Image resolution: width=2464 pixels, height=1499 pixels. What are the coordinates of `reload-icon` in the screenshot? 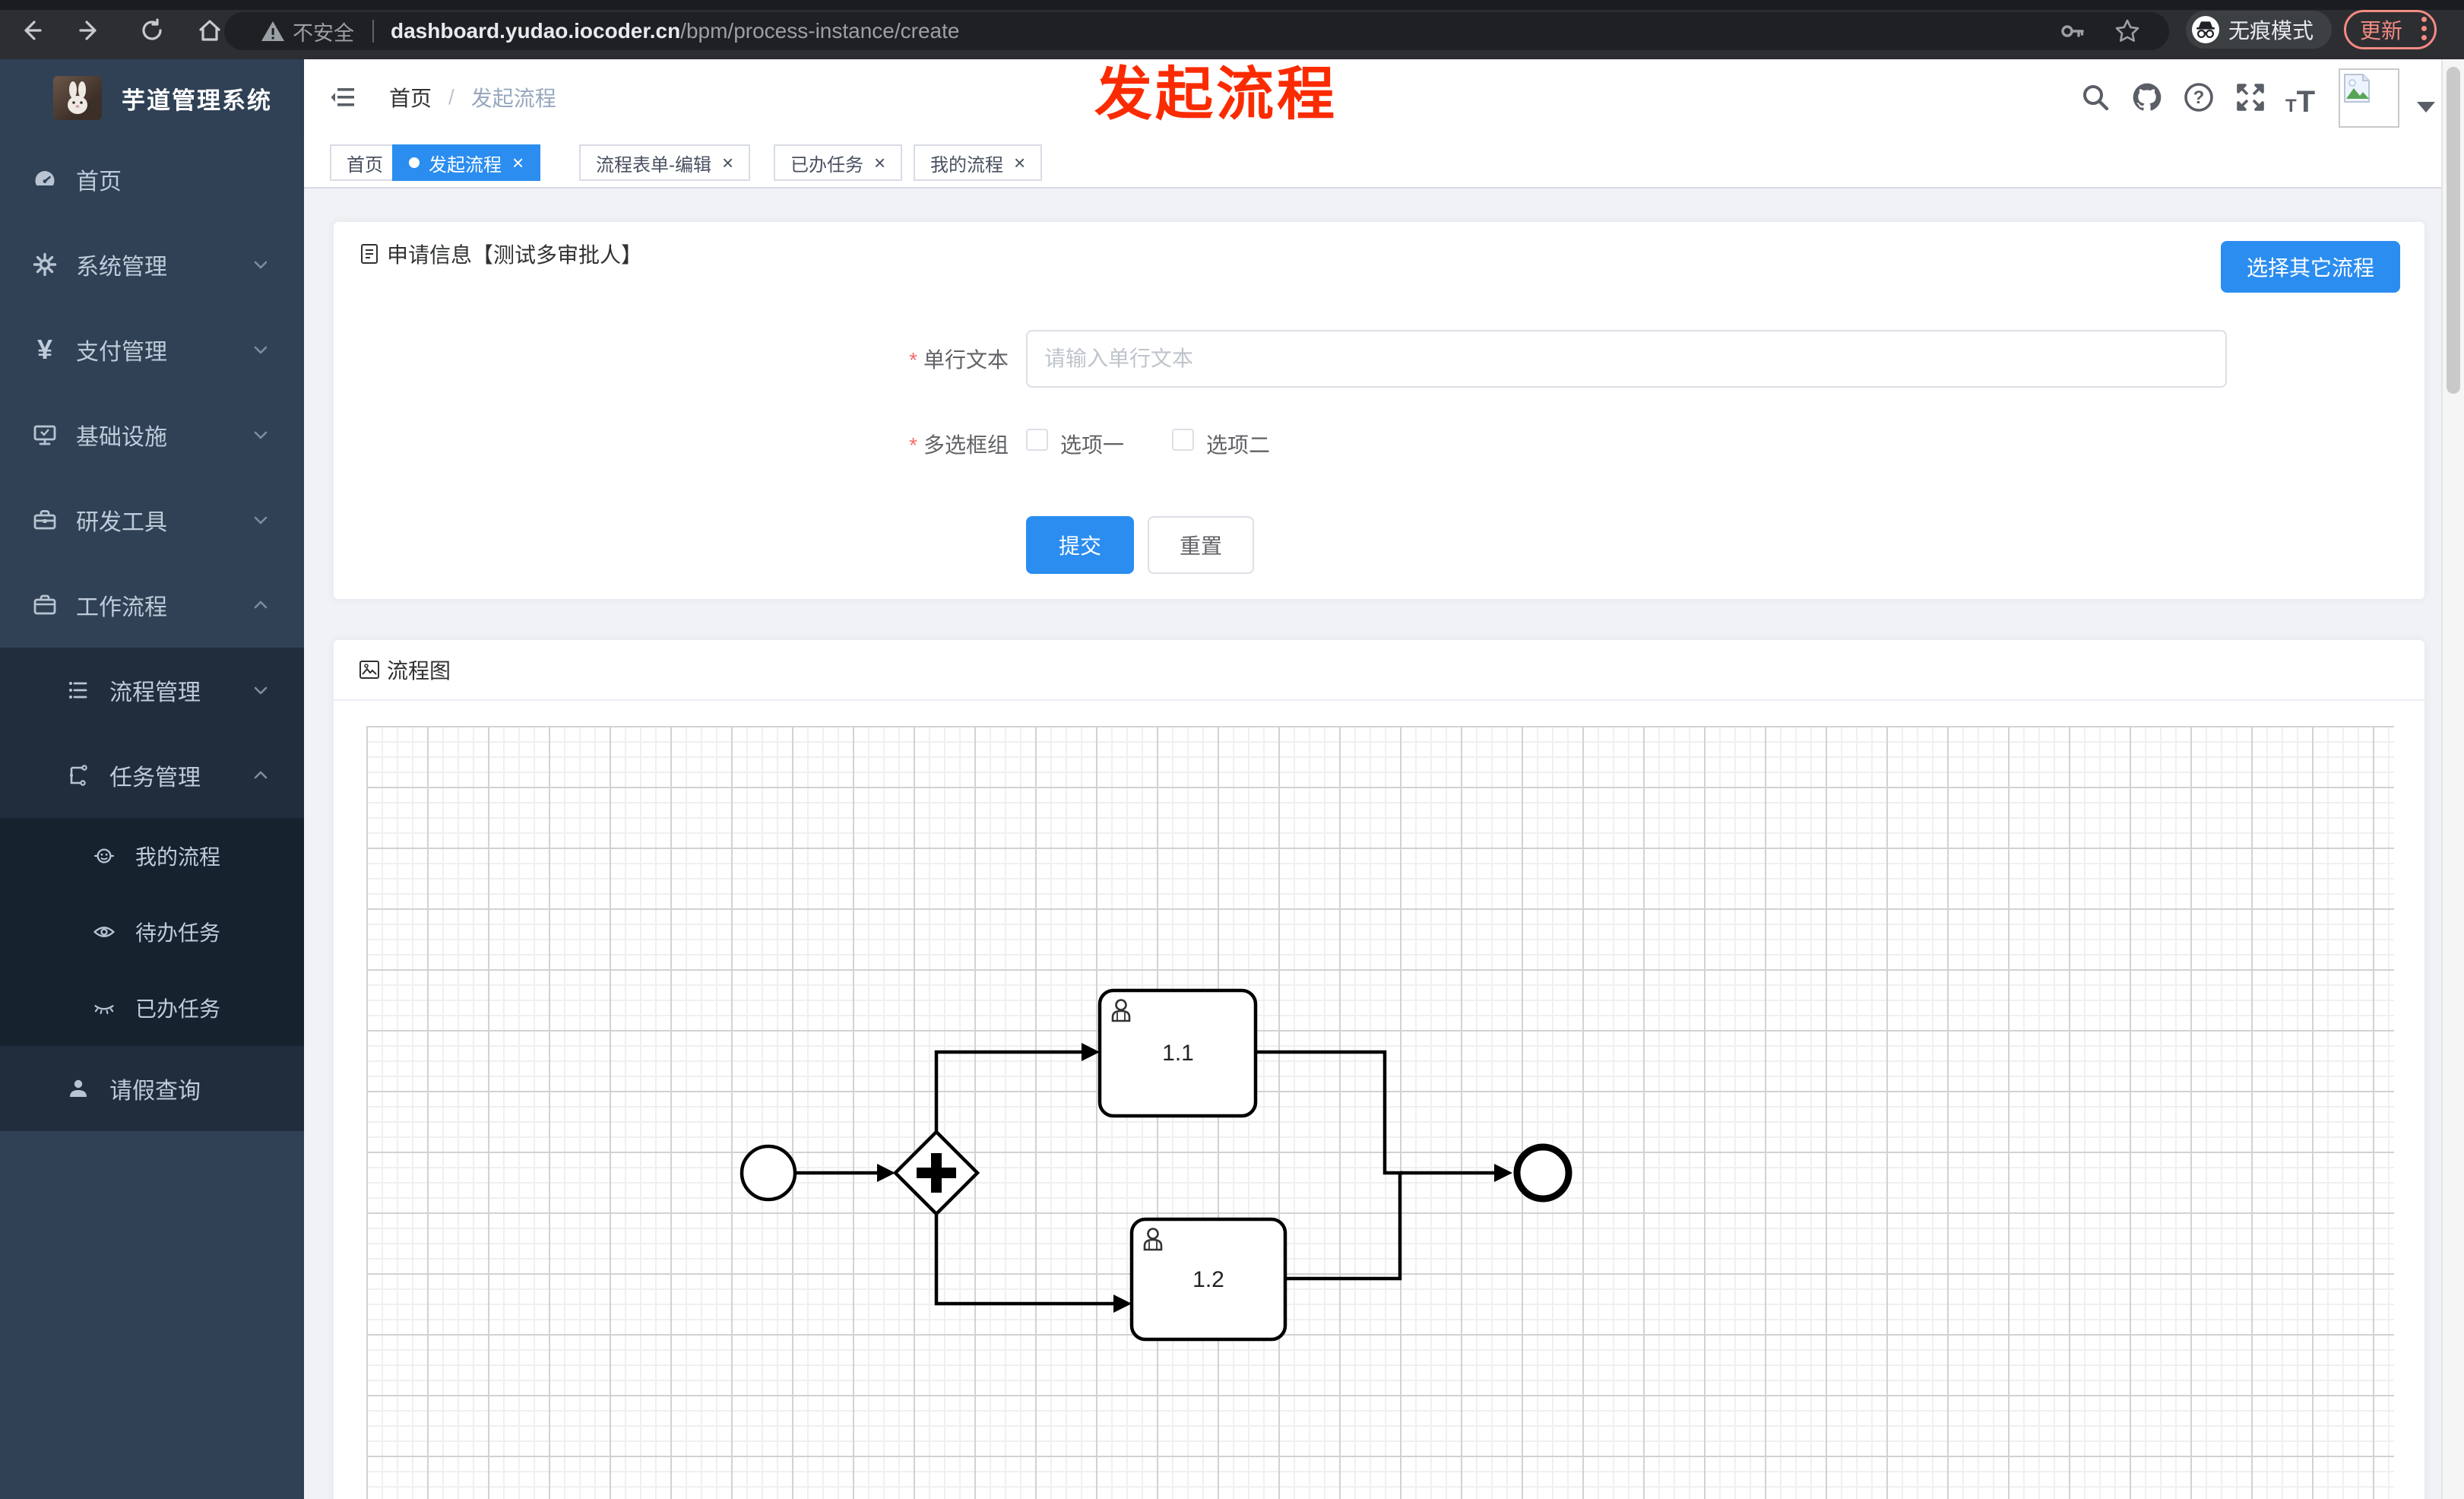 It's located at (152, 29).